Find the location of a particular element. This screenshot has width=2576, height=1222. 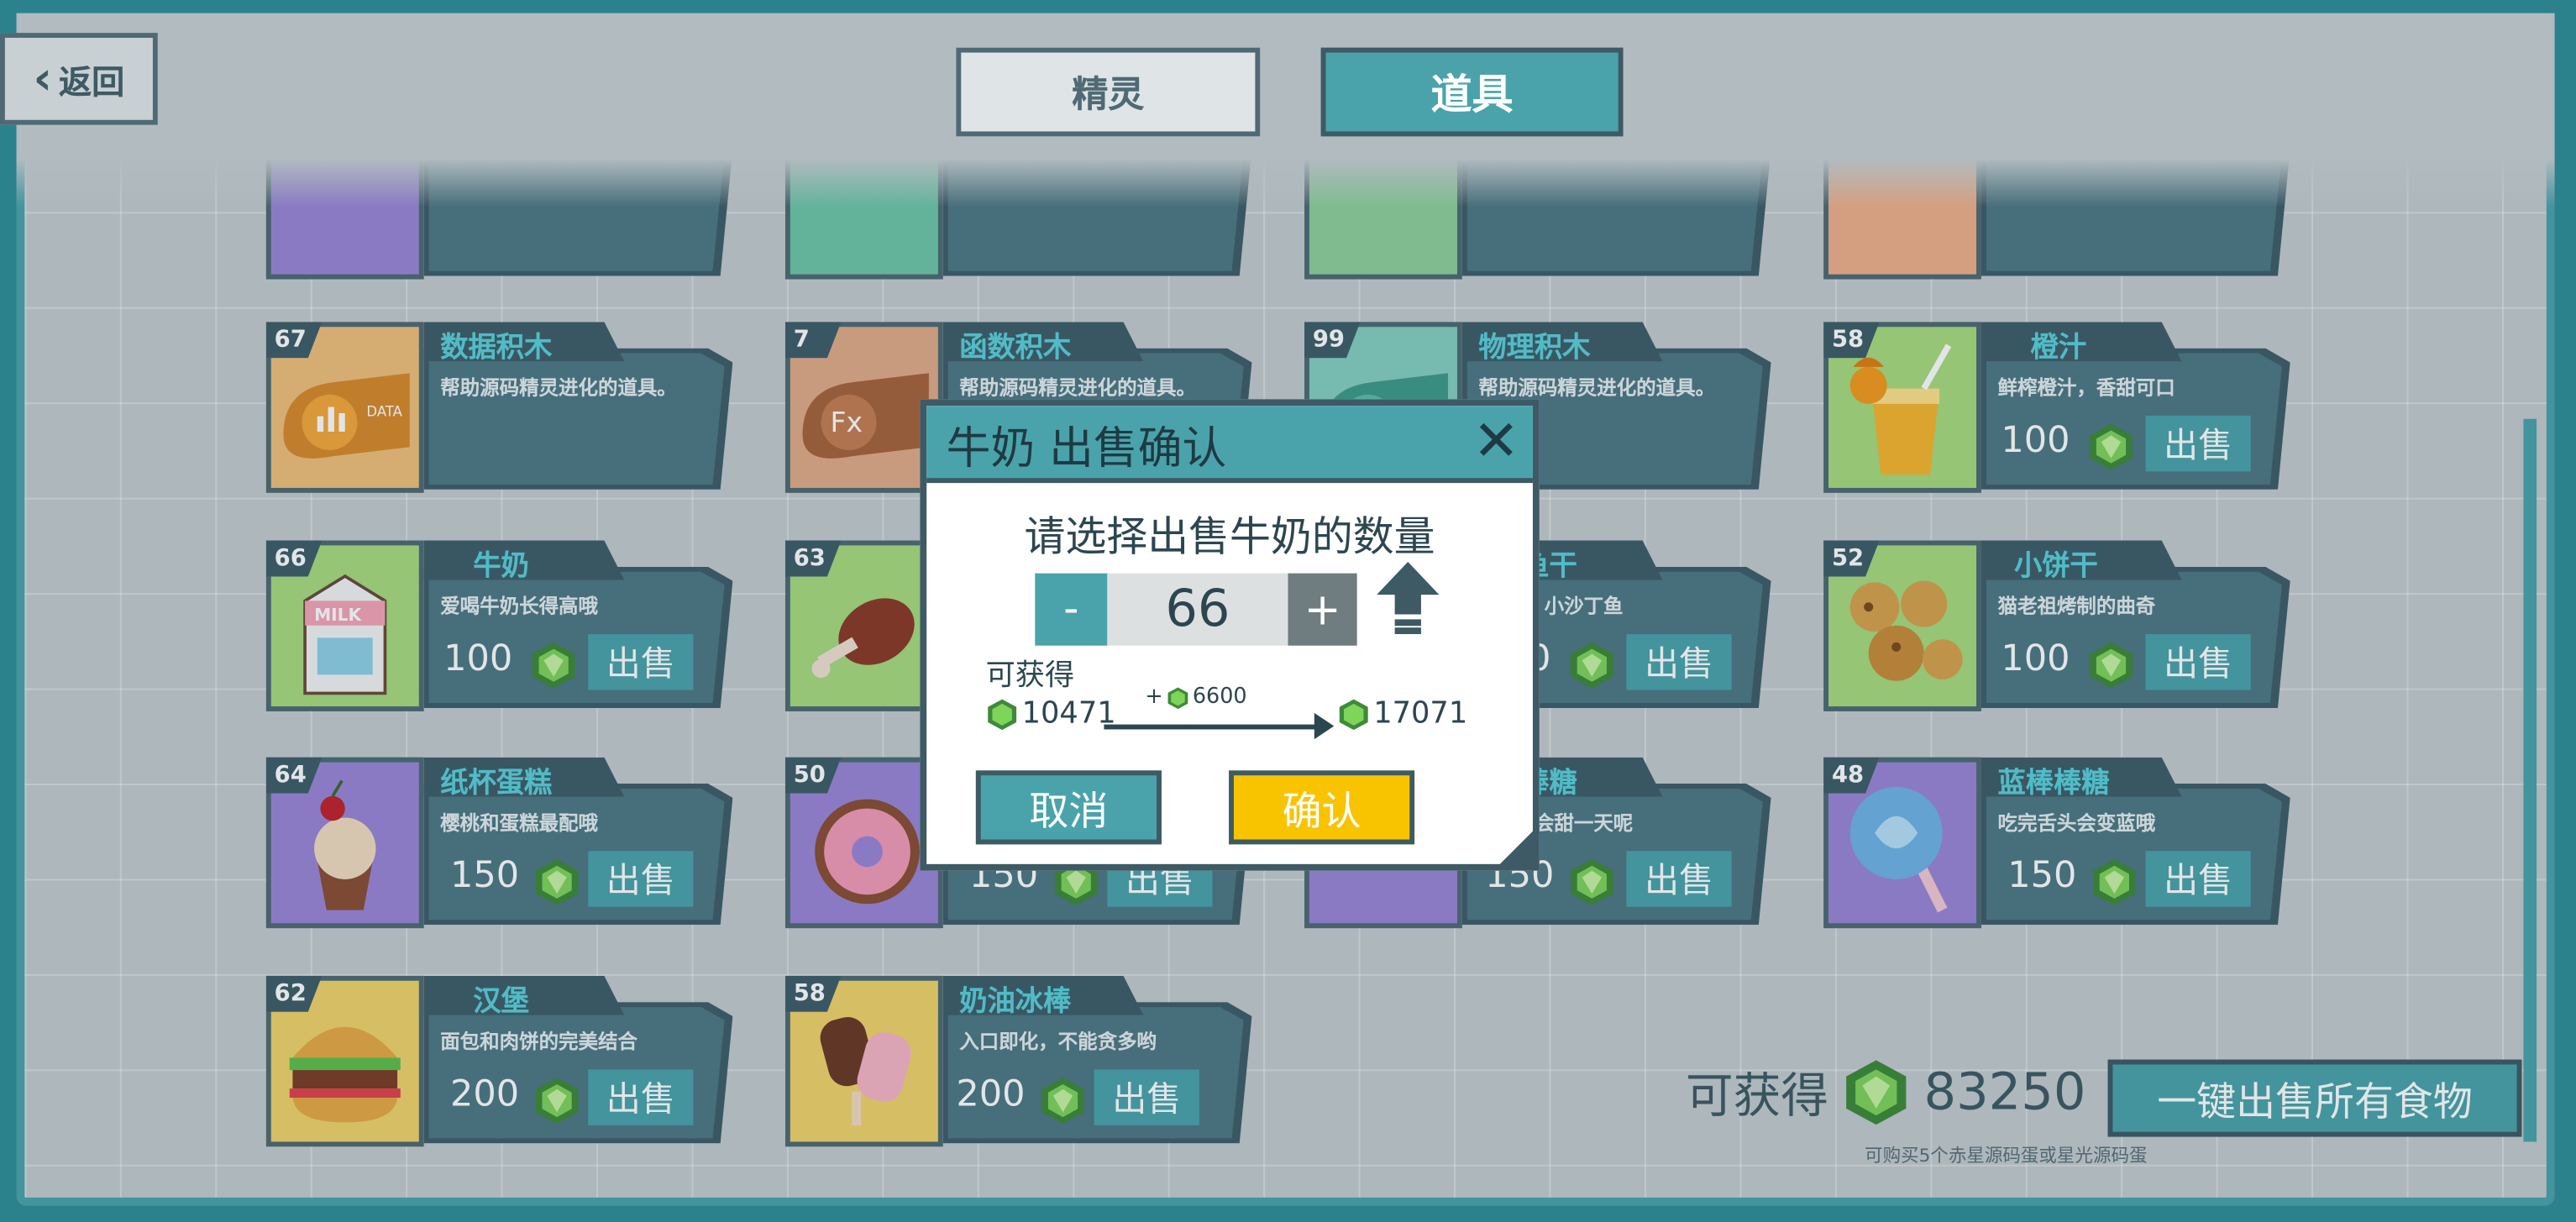

dialog-header: 牛奶 出售确认 ✕ is located at coordinates (1229, 445).